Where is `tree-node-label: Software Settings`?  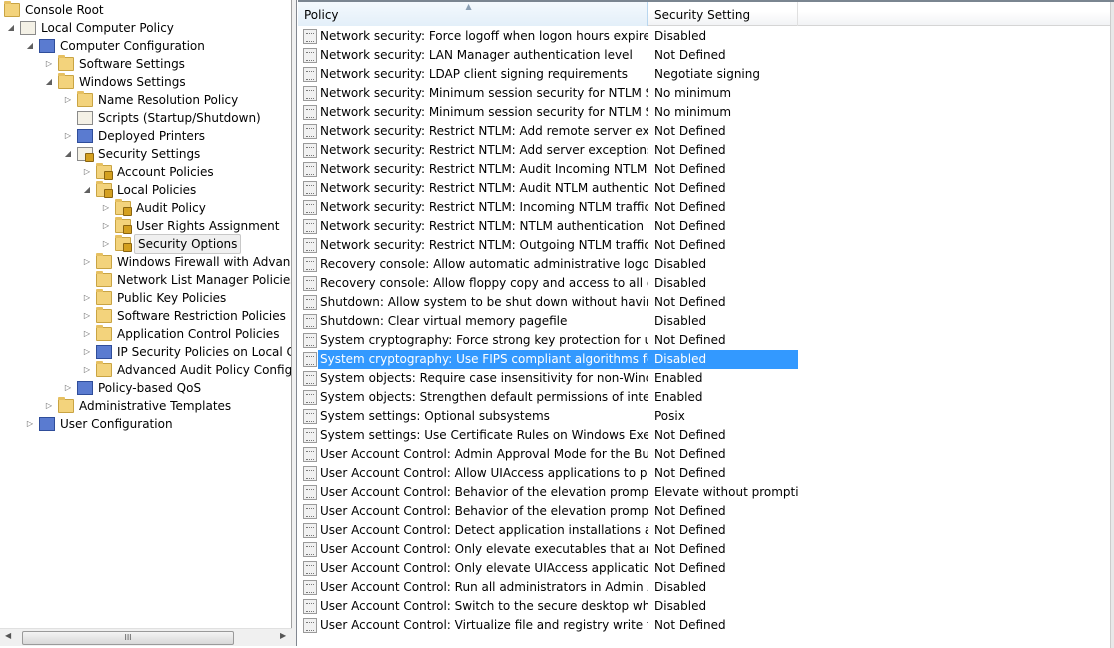
tree-node-label: Software Settings is located at coordinates (132, 64).